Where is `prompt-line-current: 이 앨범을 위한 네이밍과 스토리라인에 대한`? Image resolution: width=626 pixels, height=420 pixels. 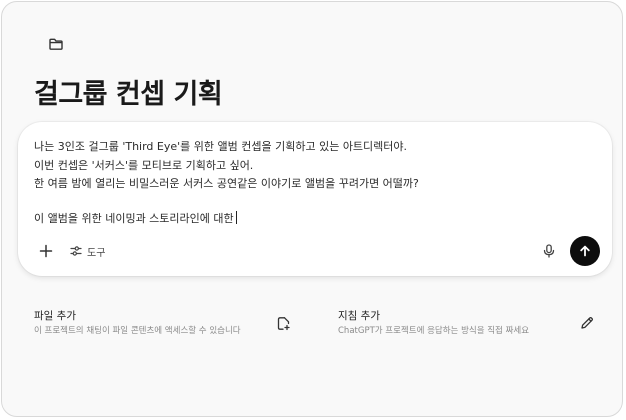
prompt-line-current: 이 앨범을 위한 네이밍과 스토리라인에 대한 is located at coordinates (314, 219).